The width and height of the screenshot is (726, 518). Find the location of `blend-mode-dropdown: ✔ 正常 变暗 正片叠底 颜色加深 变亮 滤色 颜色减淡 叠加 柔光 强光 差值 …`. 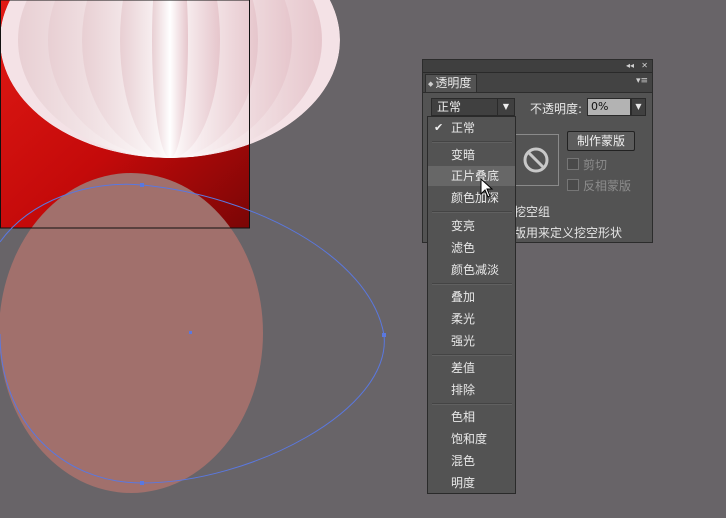

blend-mode-dropdown: ✔ 正常 变暗 正片叠底 颜色加深 变亮 滤色 颜色减淡 叠加 柔光 强光 差值 … is located at coordinates (471, 305).